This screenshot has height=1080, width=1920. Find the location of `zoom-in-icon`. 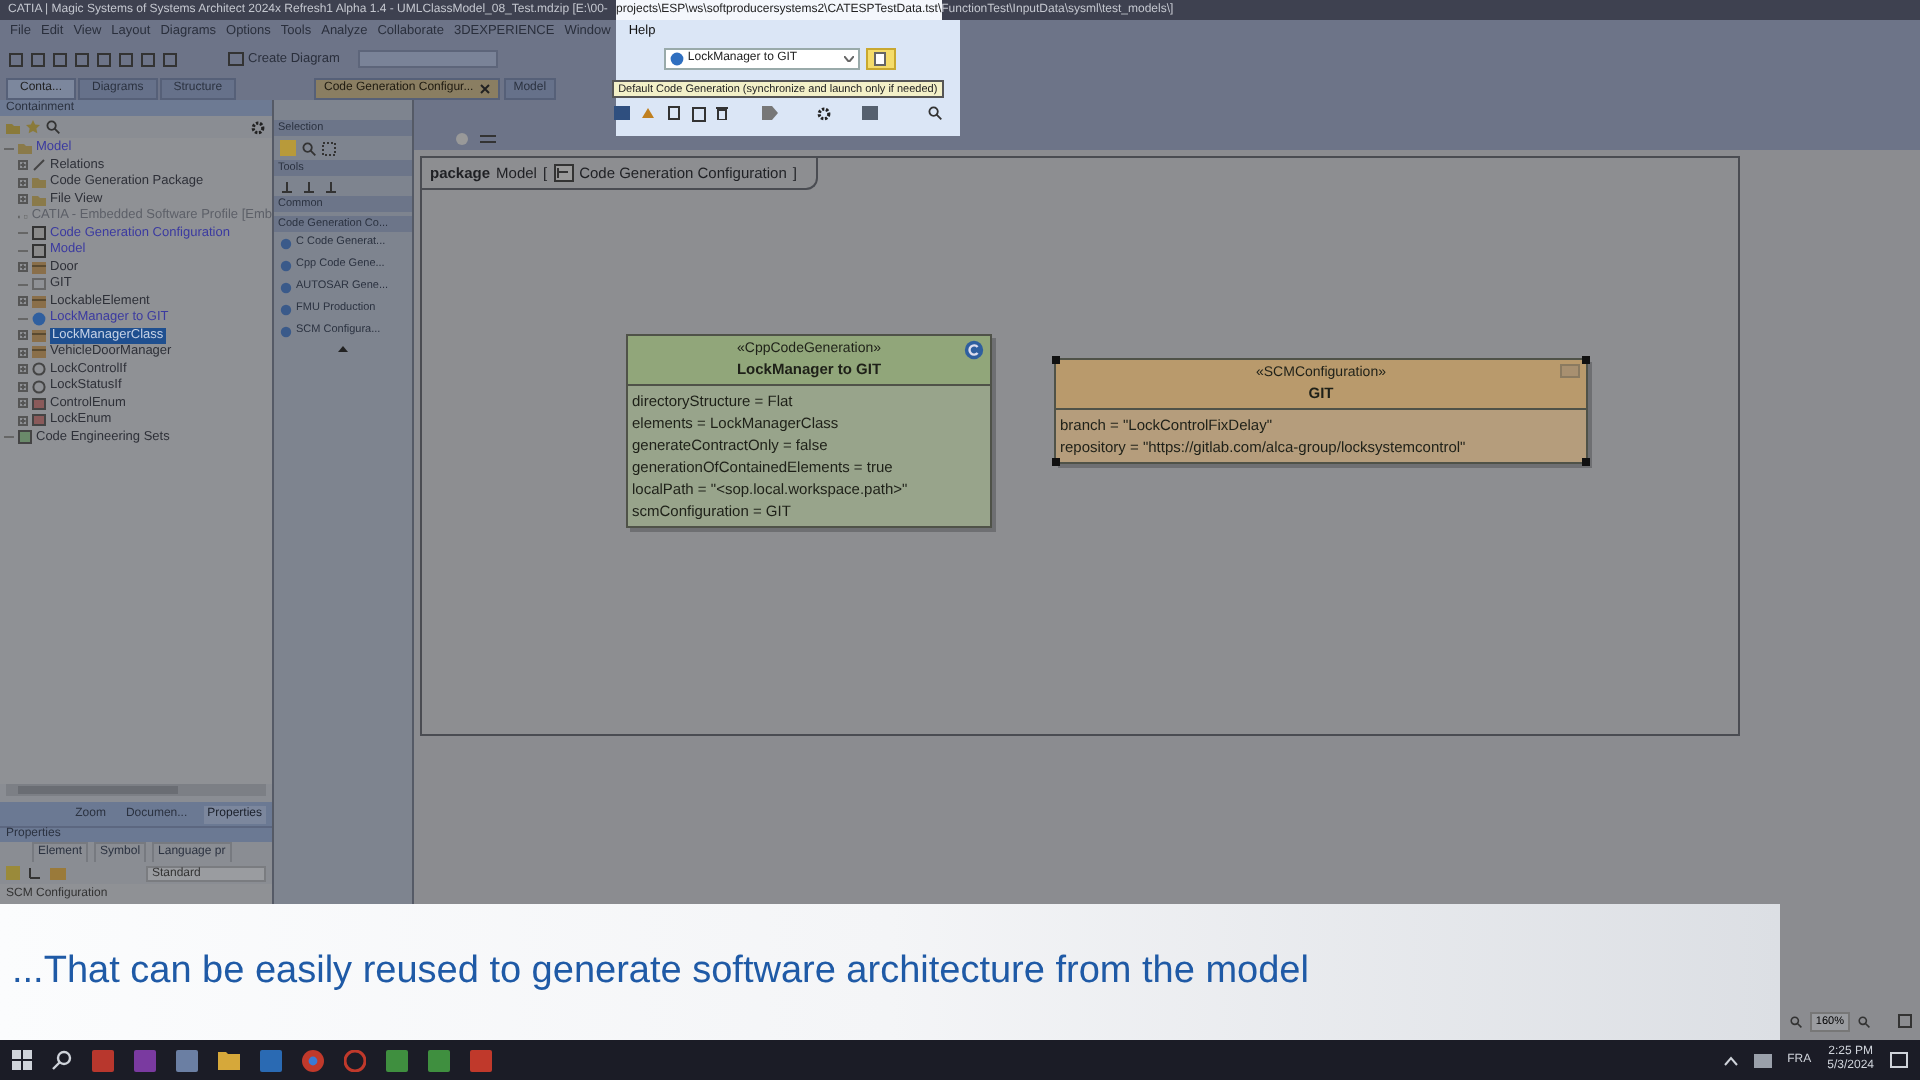

zoom-in-icon is located at coordinates (1864, 1021).